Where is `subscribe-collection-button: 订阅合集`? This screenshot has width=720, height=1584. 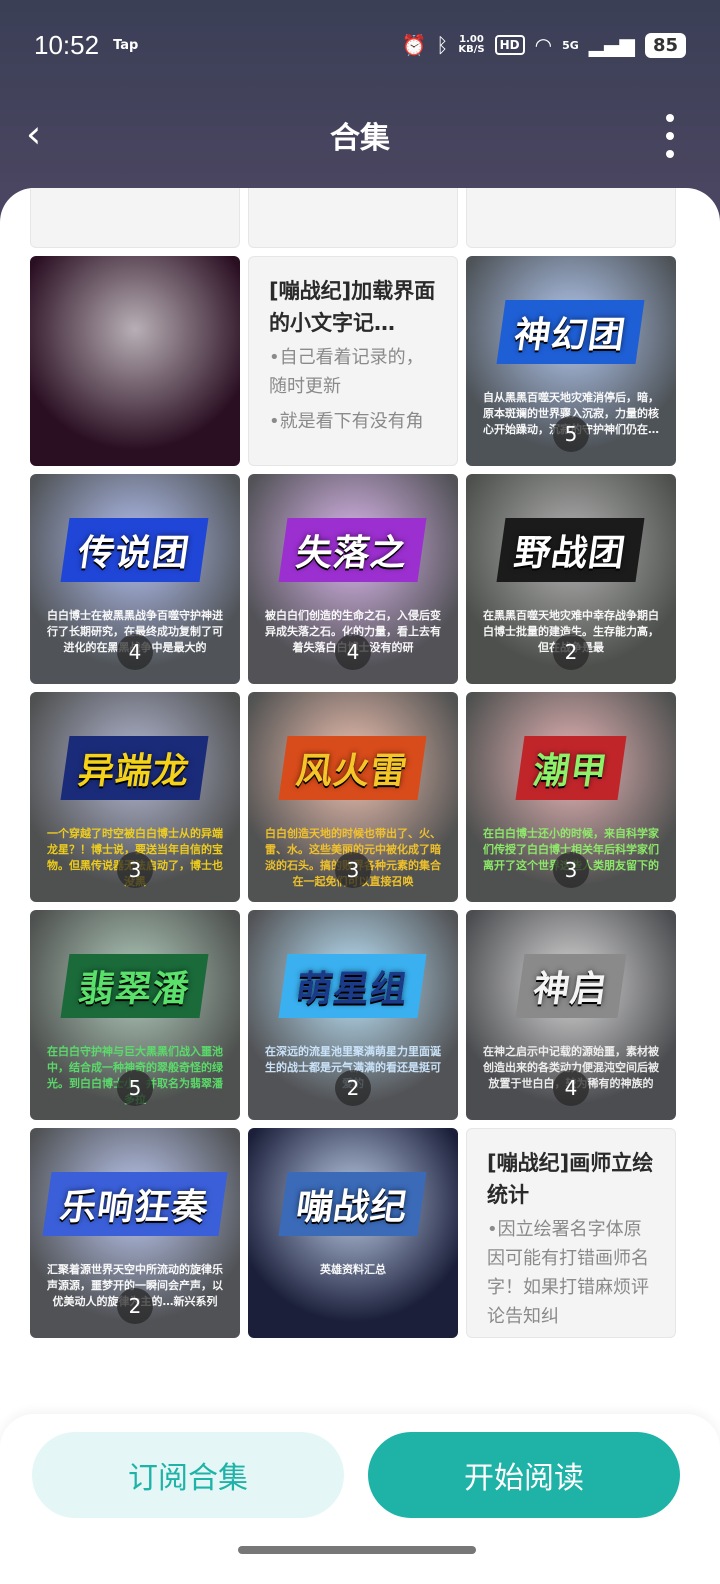 subscribe-collection-button: 订阅合集 is located at coordinates (188, 1475).